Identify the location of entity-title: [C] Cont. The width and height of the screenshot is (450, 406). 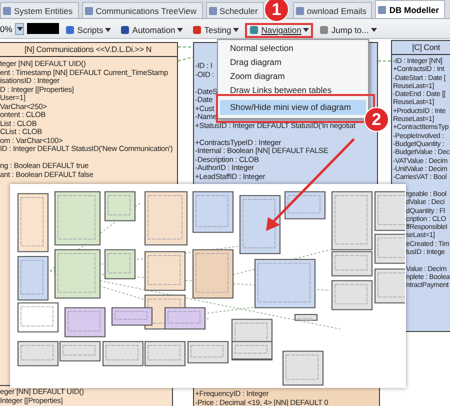
(421, 48).